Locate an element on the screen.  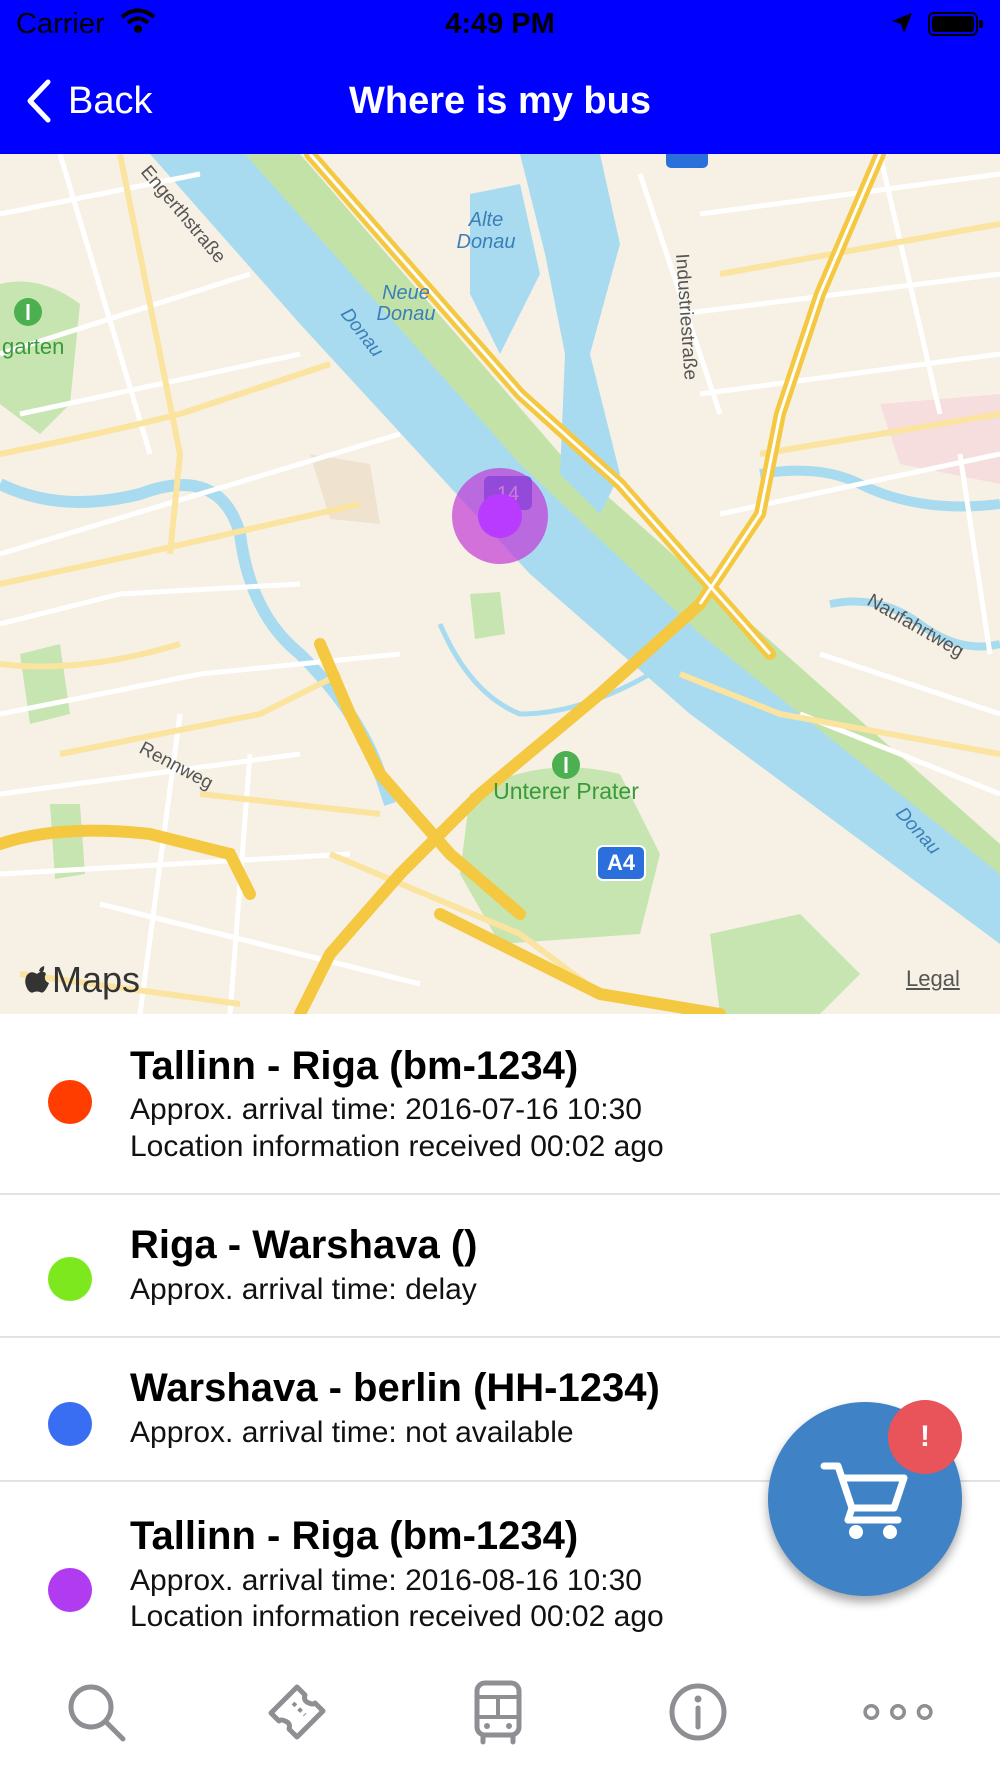
tab-tickets is located at coordinates (296, 1712).